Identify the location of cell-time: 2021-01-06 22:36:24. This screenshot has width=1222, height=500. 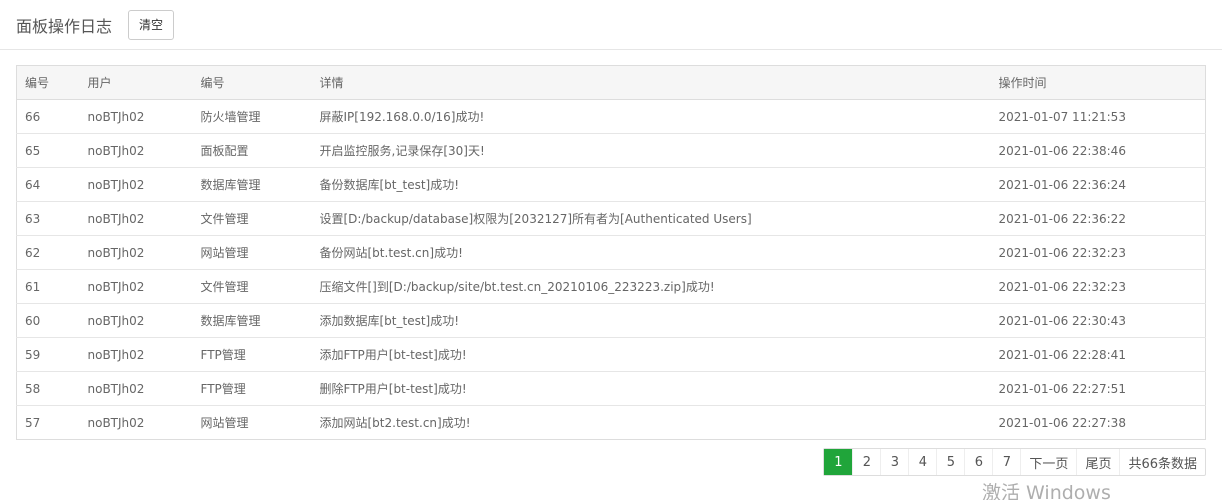
(1098, 184).